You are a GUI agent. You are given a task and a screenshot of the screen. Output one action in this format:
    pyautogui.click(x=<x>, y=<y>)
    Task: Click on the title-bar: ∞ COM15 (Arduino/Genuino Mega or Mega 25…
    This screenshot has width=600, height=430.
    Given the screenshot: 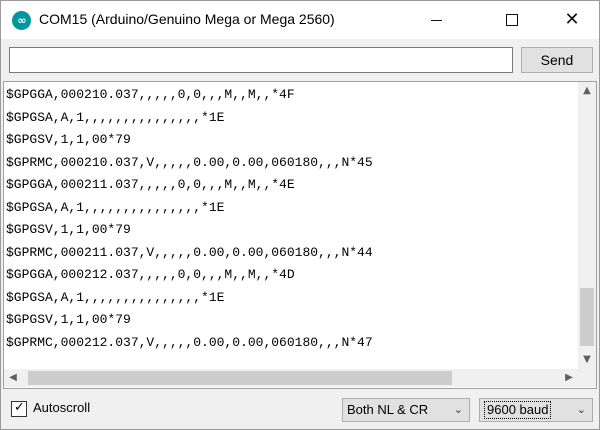 What is the action you would take?
    pyautogui.click(x=300, y=20)
    